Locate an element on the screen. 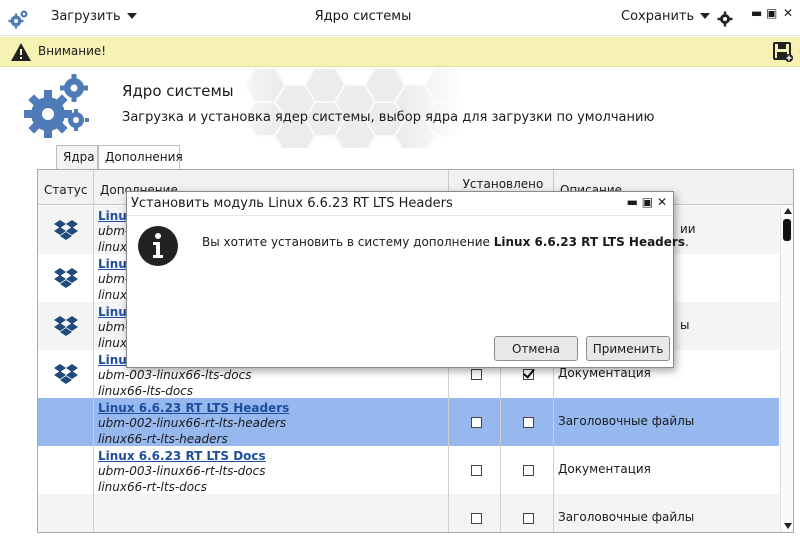 This screenshot has width=800, height=540. window-title: Ядро системы is located at coordinates (363, 16).